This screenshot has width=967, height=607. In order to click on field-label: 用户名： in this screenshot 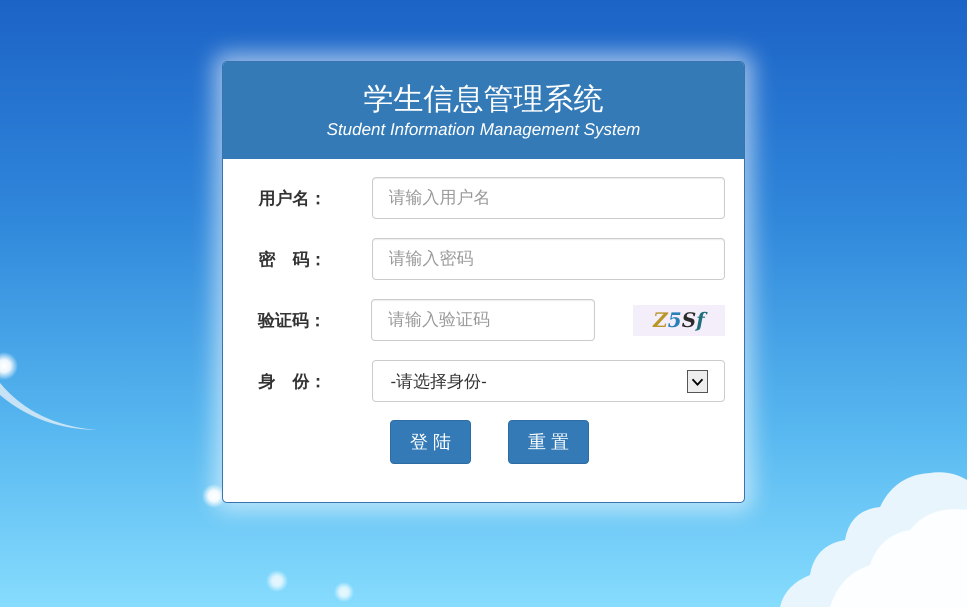, I will do `click(292, 199)`.